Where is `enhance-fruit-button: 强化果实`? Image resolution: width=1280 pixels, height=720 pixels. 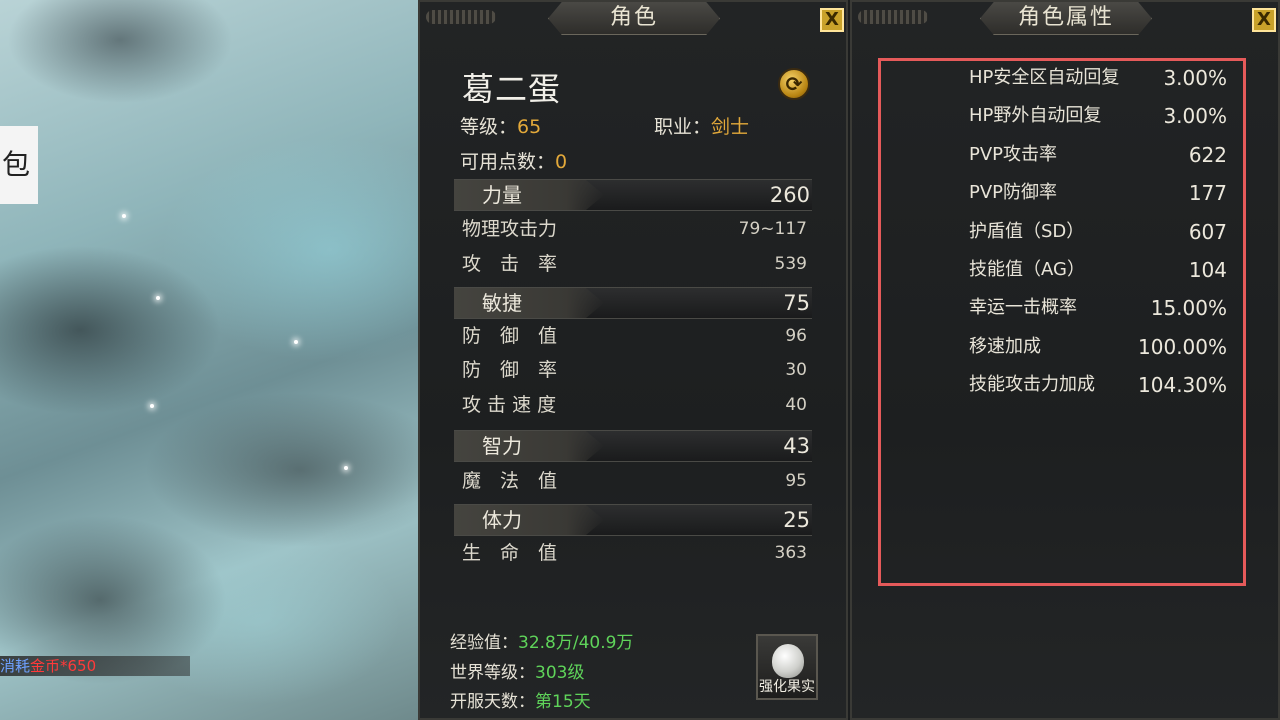
enhance-fruit-button: 强化果实 is located at coordinates (787, 667).